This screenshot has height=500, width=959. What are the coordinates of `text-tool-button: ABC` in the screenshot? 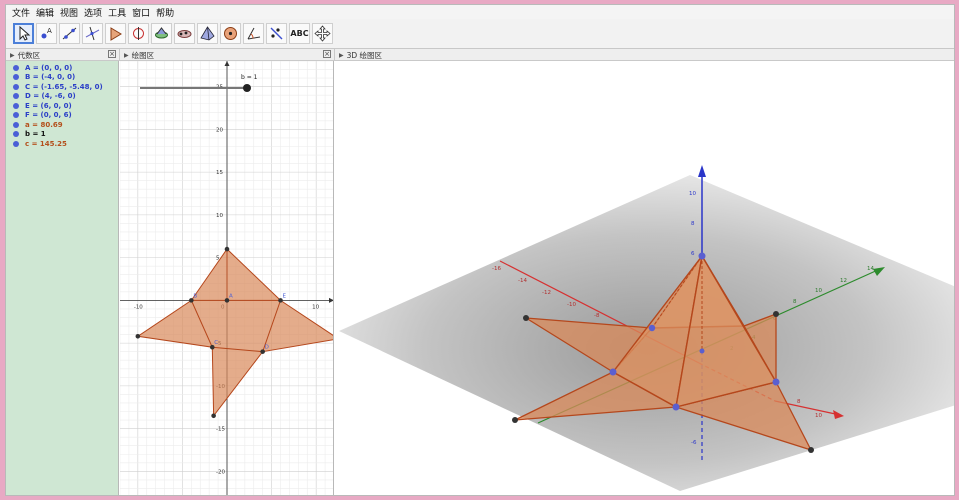 It's located at (299, 33).